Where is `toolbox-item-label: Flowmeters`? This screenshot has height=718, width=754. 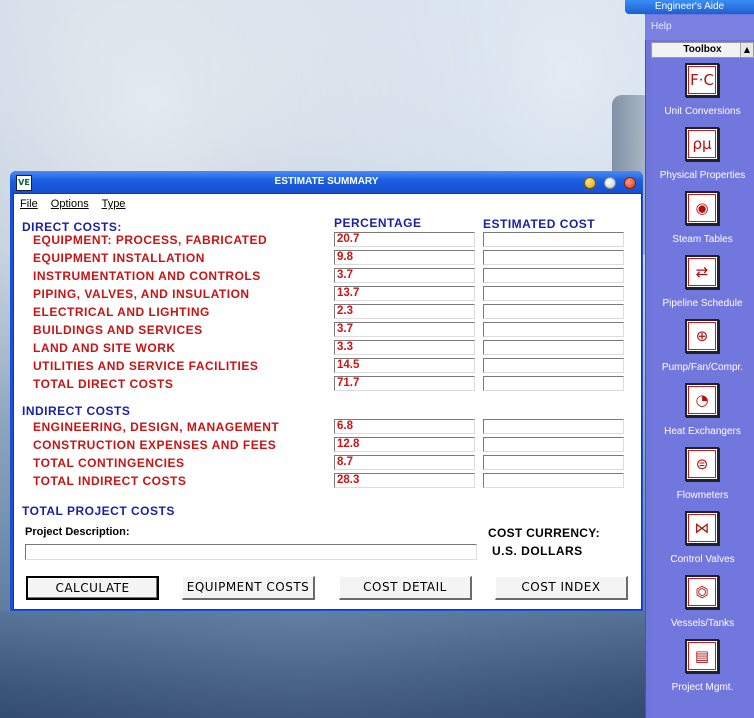 toolbox-item-label: Flowmeters is located at coordinates (702, 495).